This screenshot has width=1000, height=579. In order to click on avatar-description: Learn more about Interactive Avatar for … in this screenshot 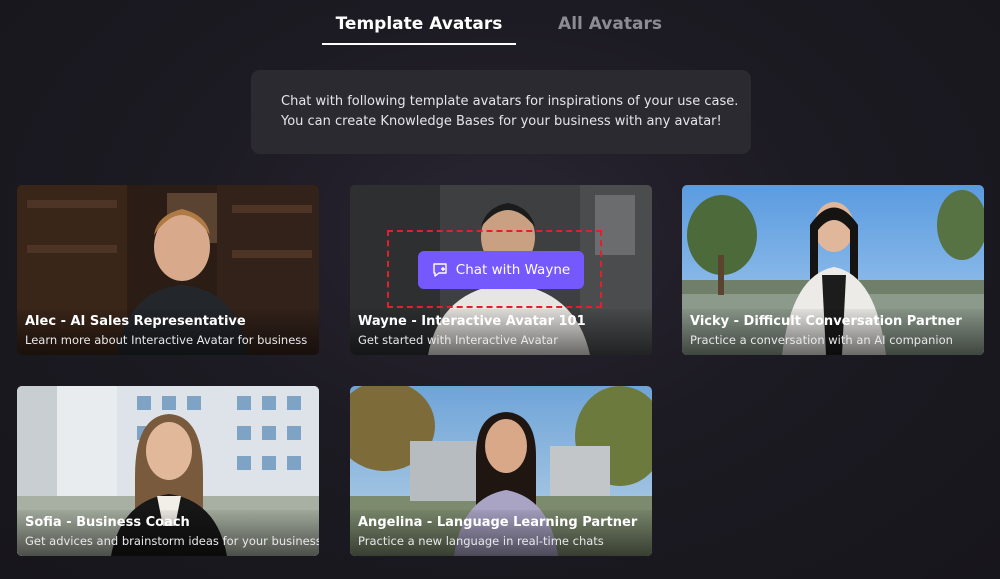, I will do `click(166, 340)`.